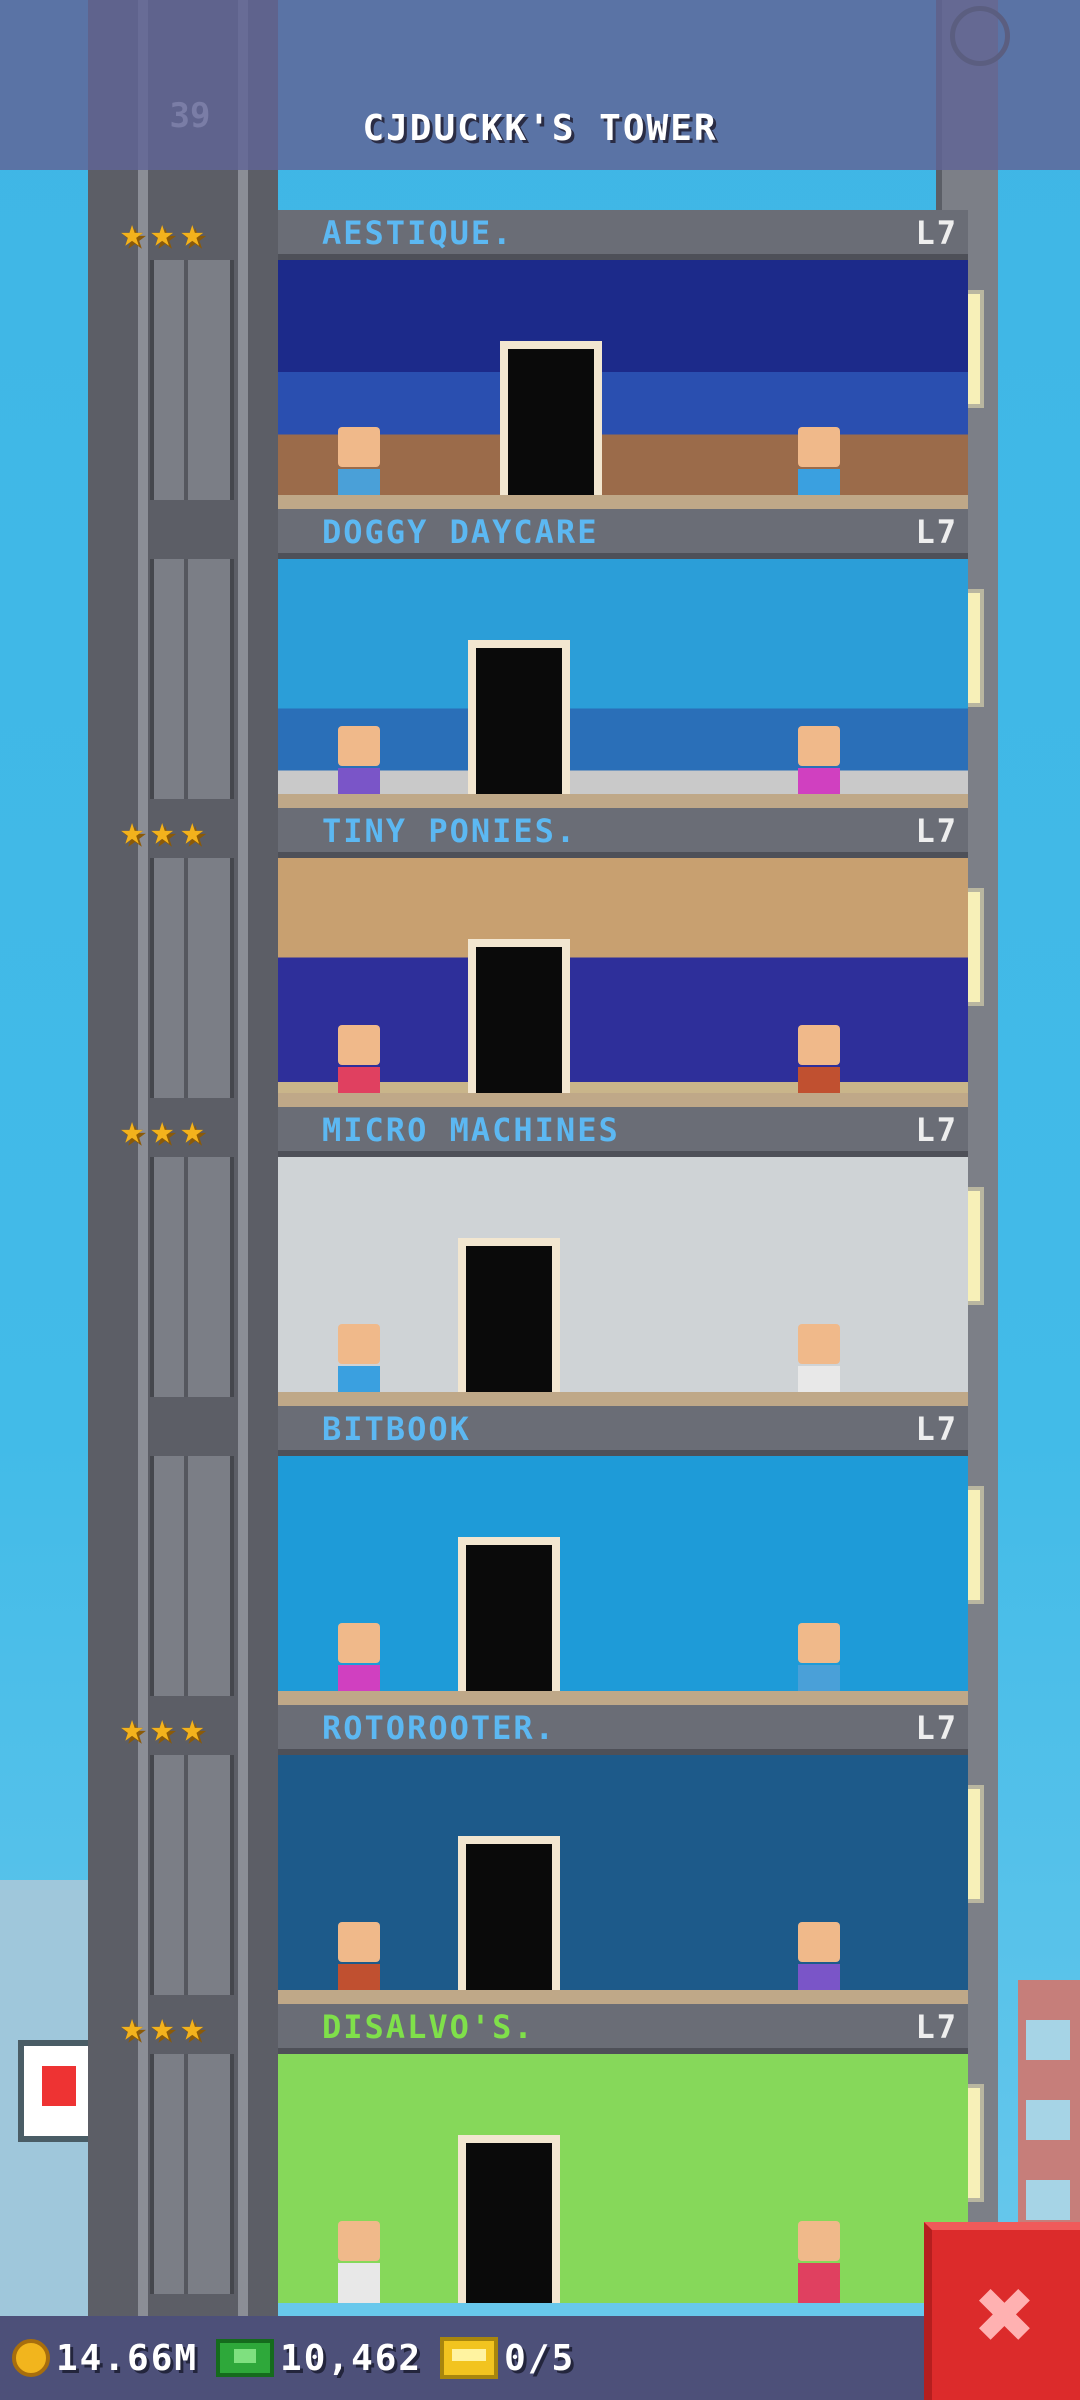 The height and width of the screenshot is (2400, 1080). Describe the element at coordinates (623, 1132) in the screenshot. I see `floor-name-bar: MICRO MACHINES L7` at that location.